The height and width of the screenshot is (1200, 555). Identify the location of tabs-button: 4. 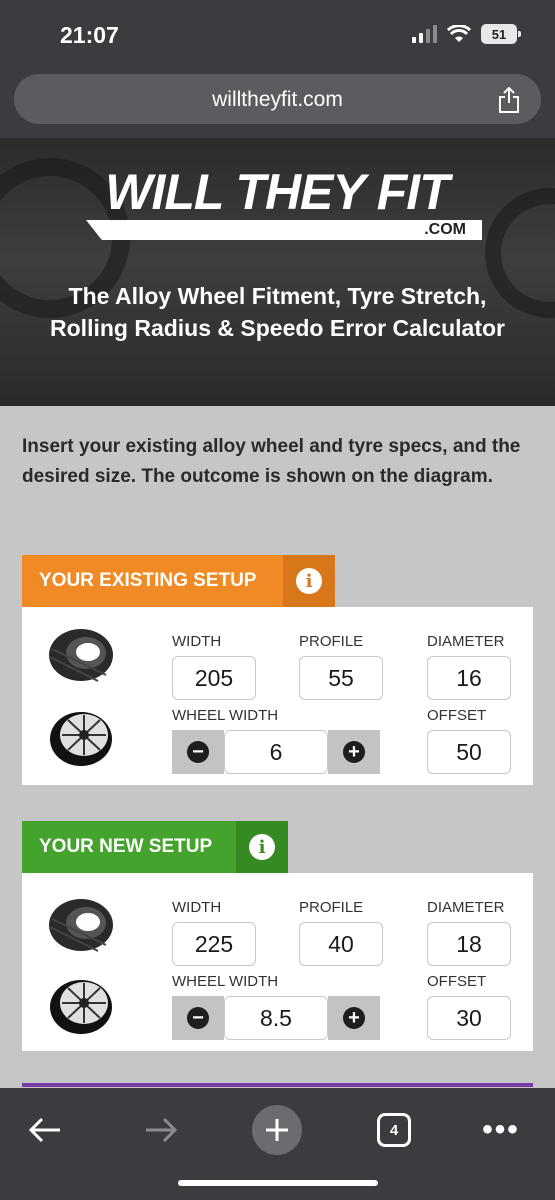
(394, 1130).